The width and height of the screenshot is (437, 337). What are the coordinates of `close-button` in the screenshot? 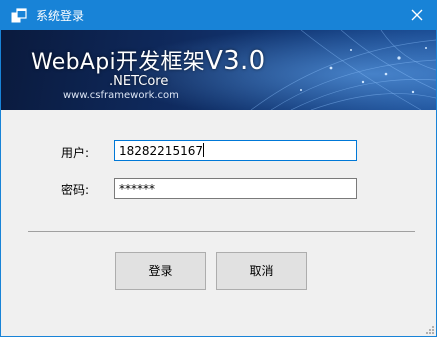 It's located at (417, 15).